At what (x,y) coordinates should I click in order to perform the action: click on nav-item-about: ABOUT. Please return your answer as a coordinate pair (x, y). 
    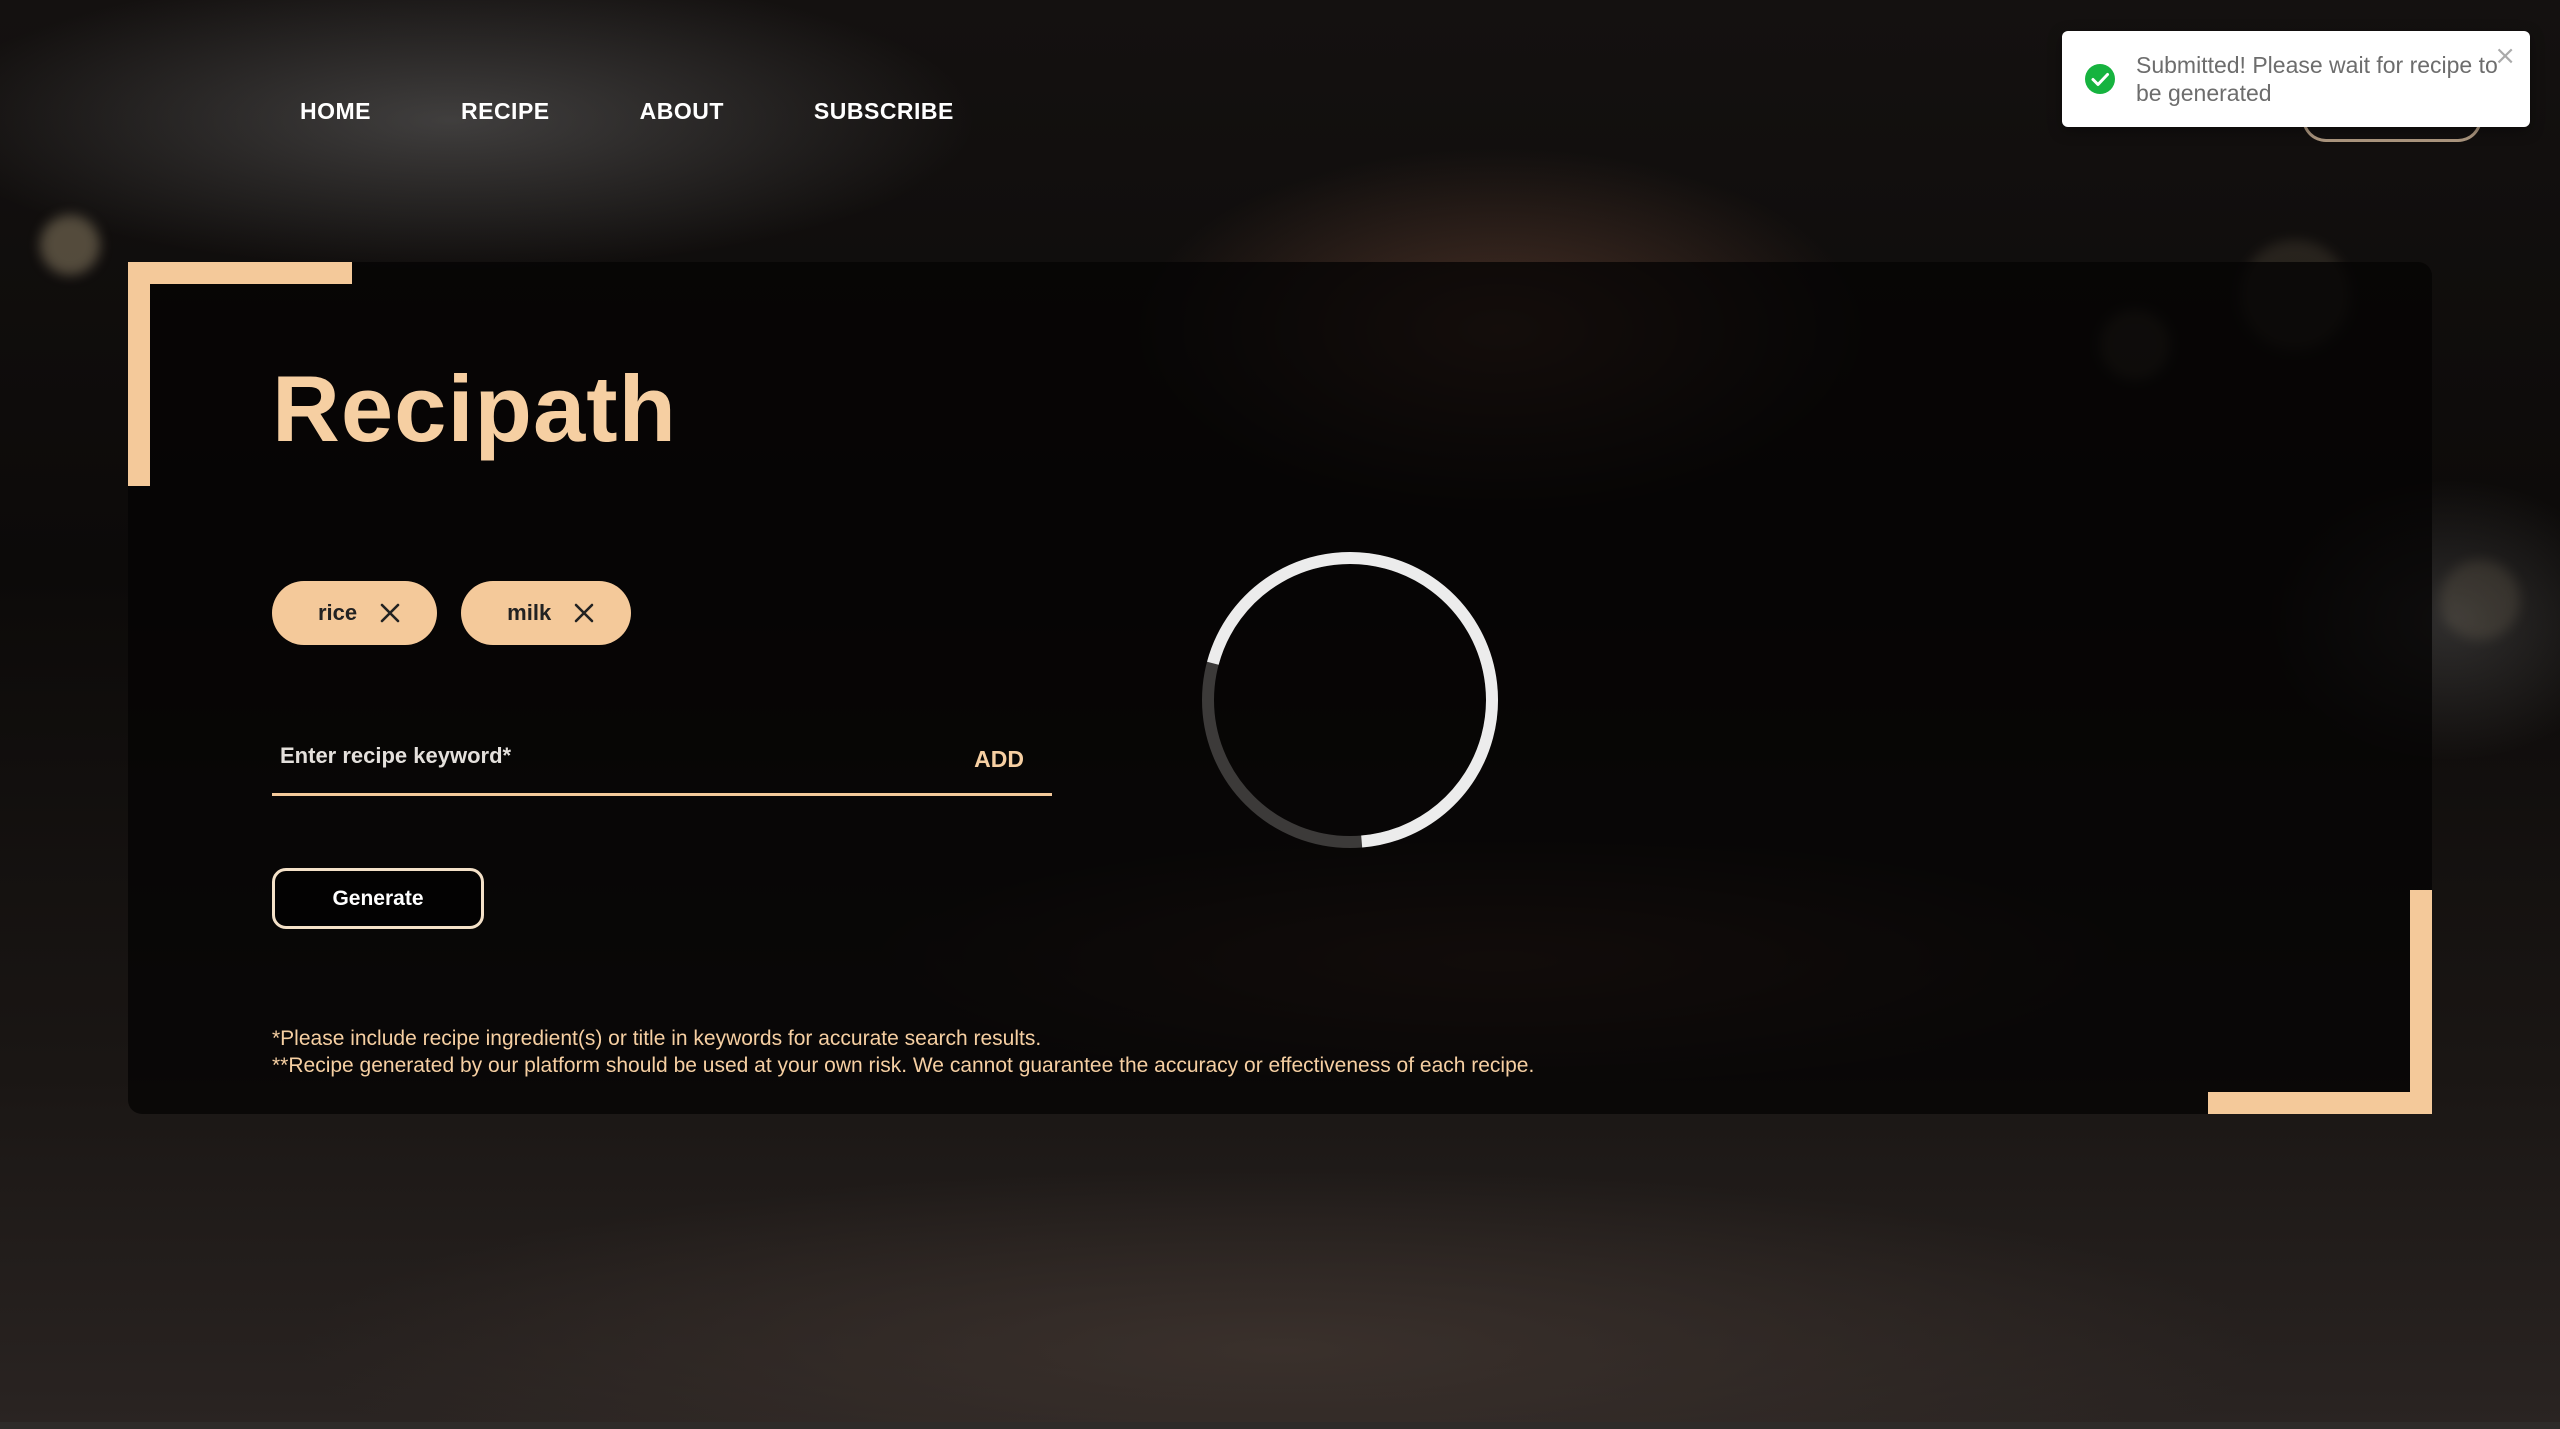
    Looking at the image, I should click on (682, 111).